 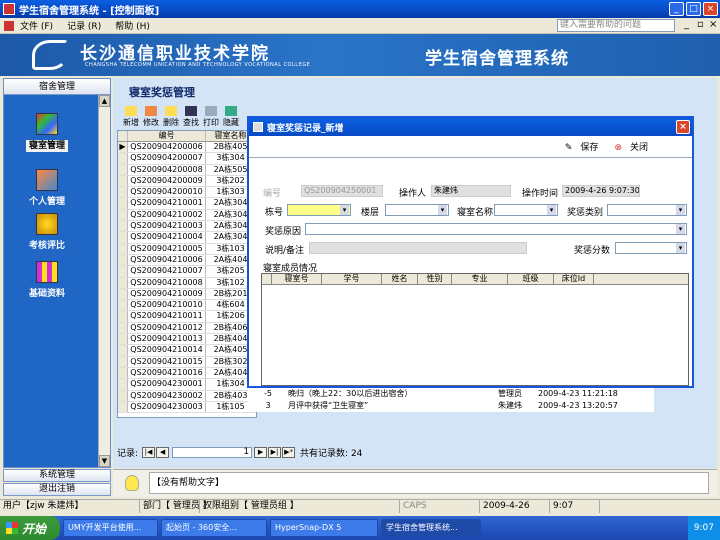 What do you see at coordinates (187, 238) in the screenshot?
I see `table-row: QS200904210004 2A栋304` at bounding box center [187, 238].